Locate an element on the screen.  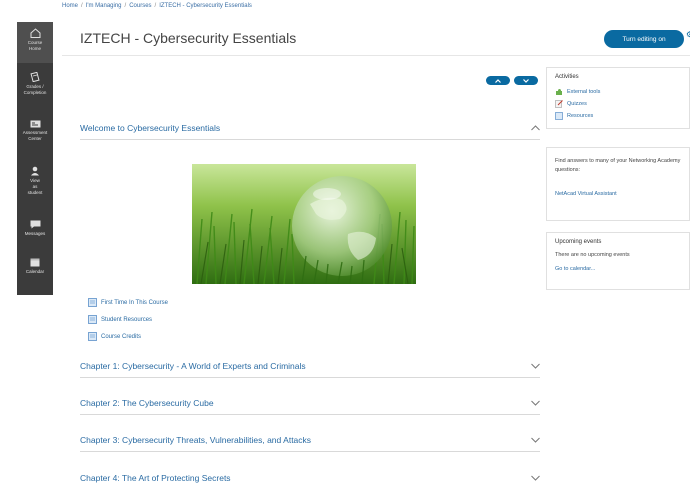
section-chapter-2: Chapter 2: The Cybersecurity Cube is located at coordinates (310, 403).